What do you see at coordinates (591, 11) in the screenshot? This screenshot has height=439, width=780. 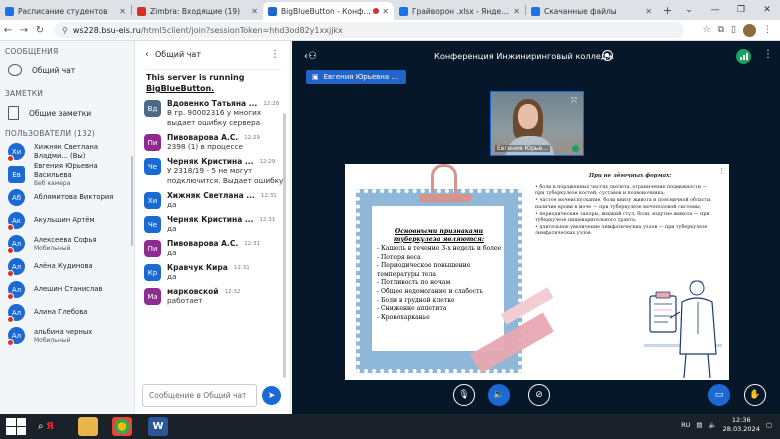 I see `browser-tab: Скачанные файлы ✕` at bounding box center [591, 11].